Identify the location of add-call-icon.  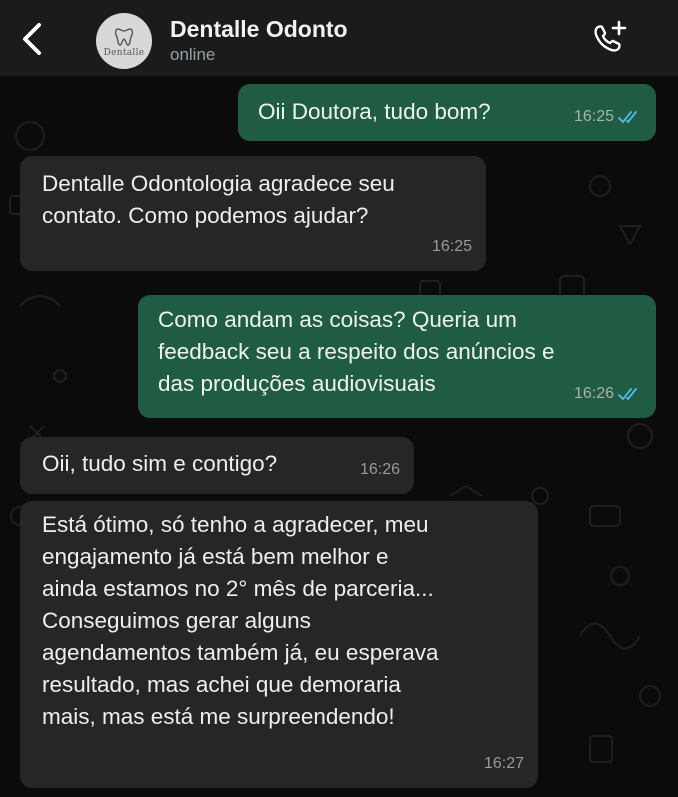
(610, 36).